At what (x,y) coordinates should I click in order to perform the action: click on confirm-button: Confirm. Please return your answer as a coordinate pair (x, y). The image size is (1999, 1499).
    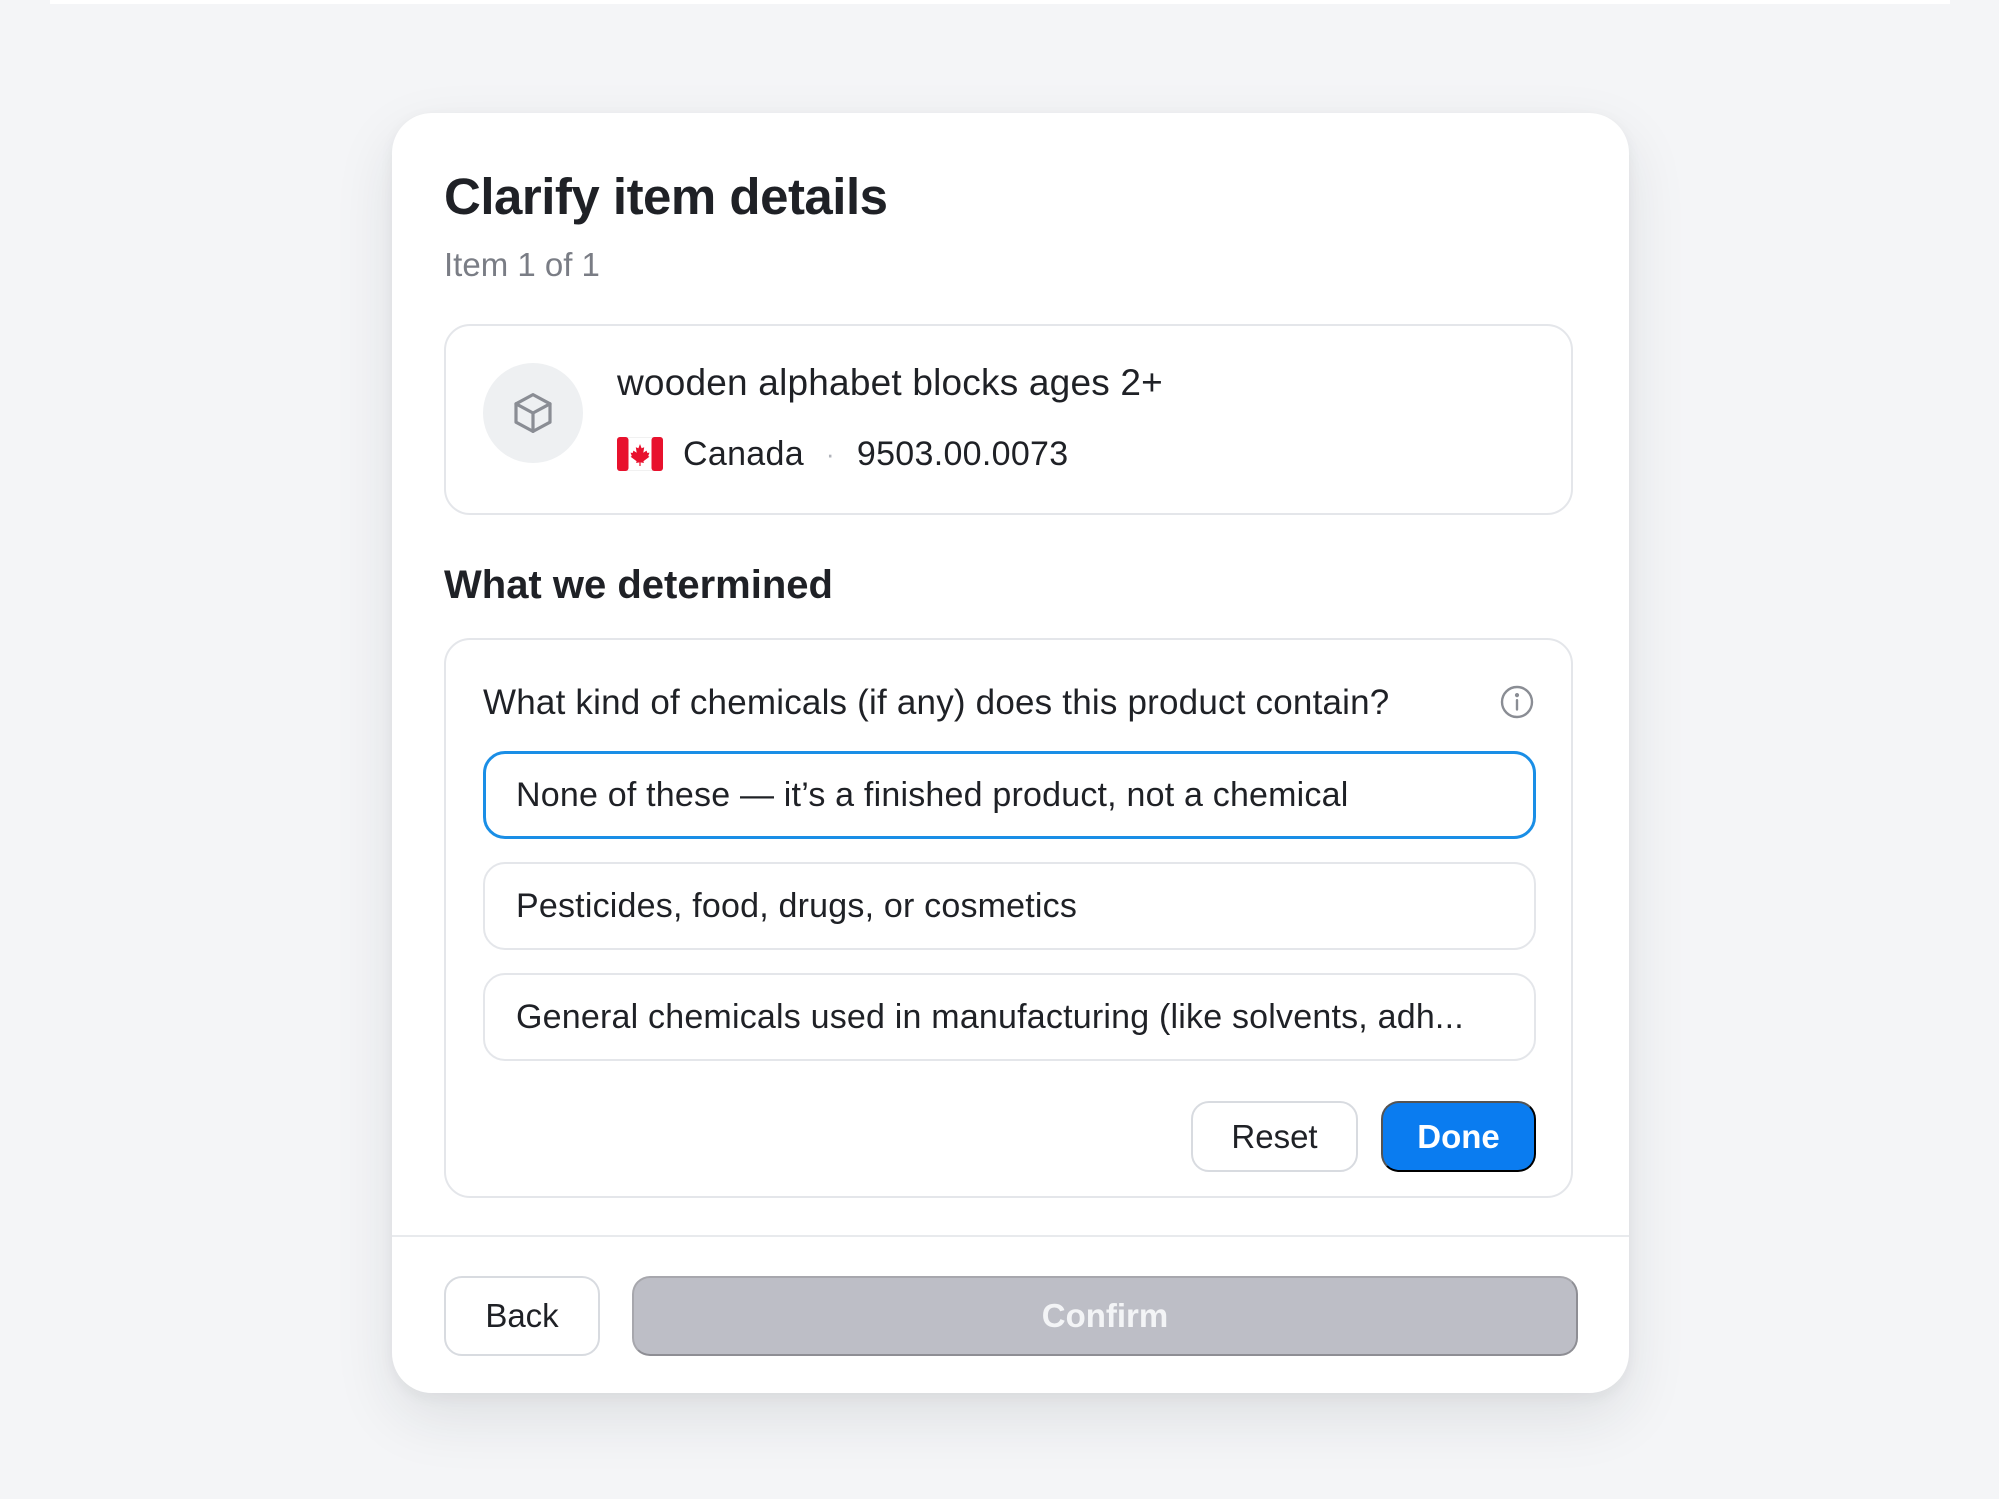
    Looking at the image, I should click on (1105, 1316).